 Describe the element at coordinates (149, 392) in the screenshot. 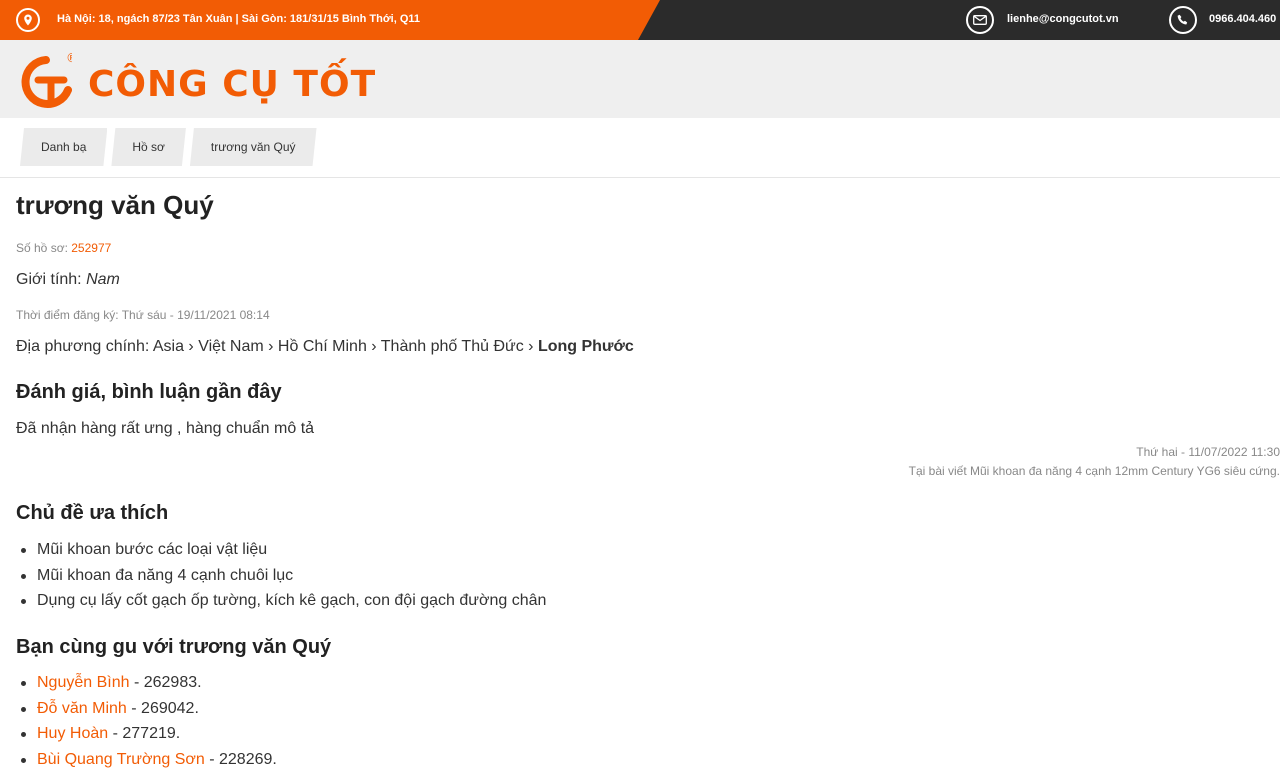

I see `reviews-heading: Đánh giá, bình luận gần đây` at that location.